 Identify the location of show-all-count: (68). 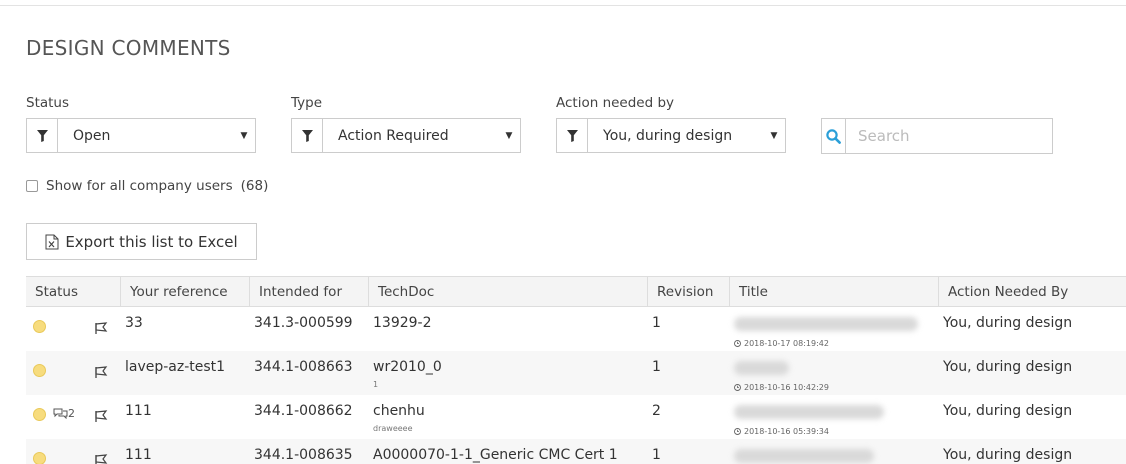
(254, 186).